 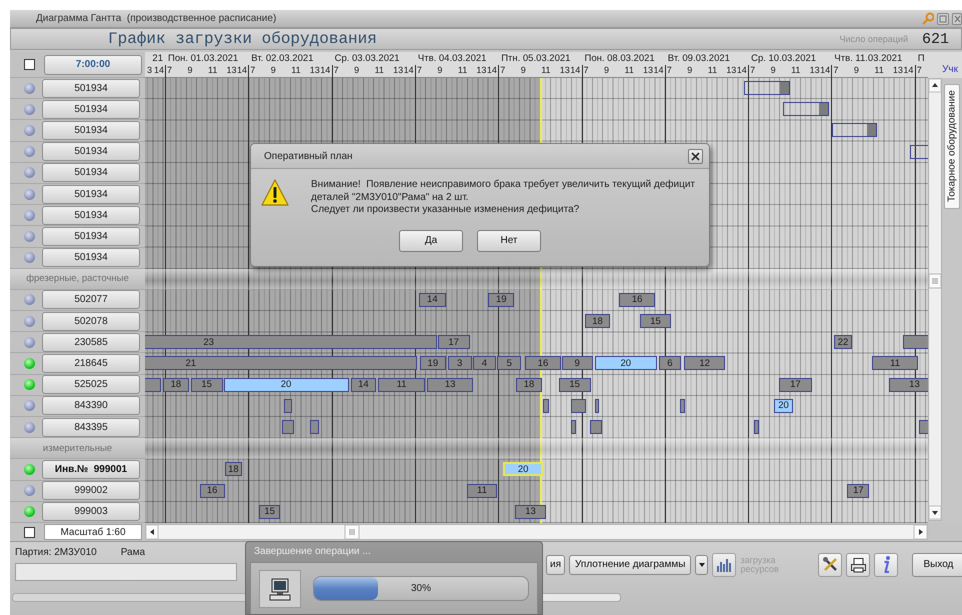 I want to click on computer-icon, so click(x=280, y=588).